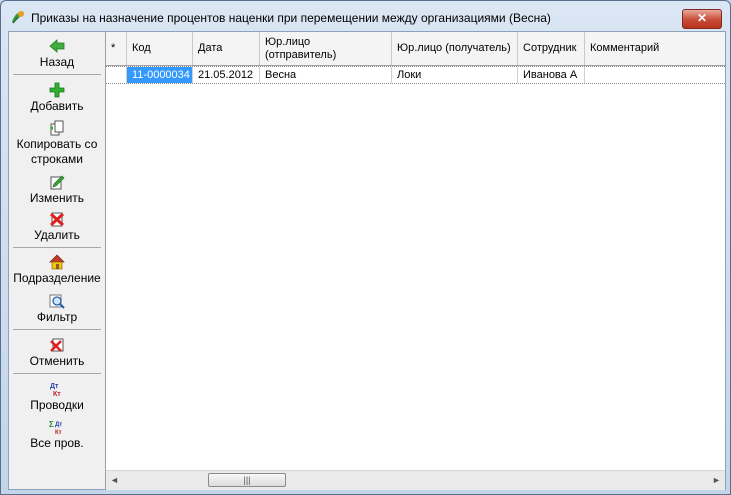 This screenshot has width=731, height=495. What do you see at coordinates (57, 62) in the screenshot?
I see `back-label: Назад` at bounding box center [57, 62].